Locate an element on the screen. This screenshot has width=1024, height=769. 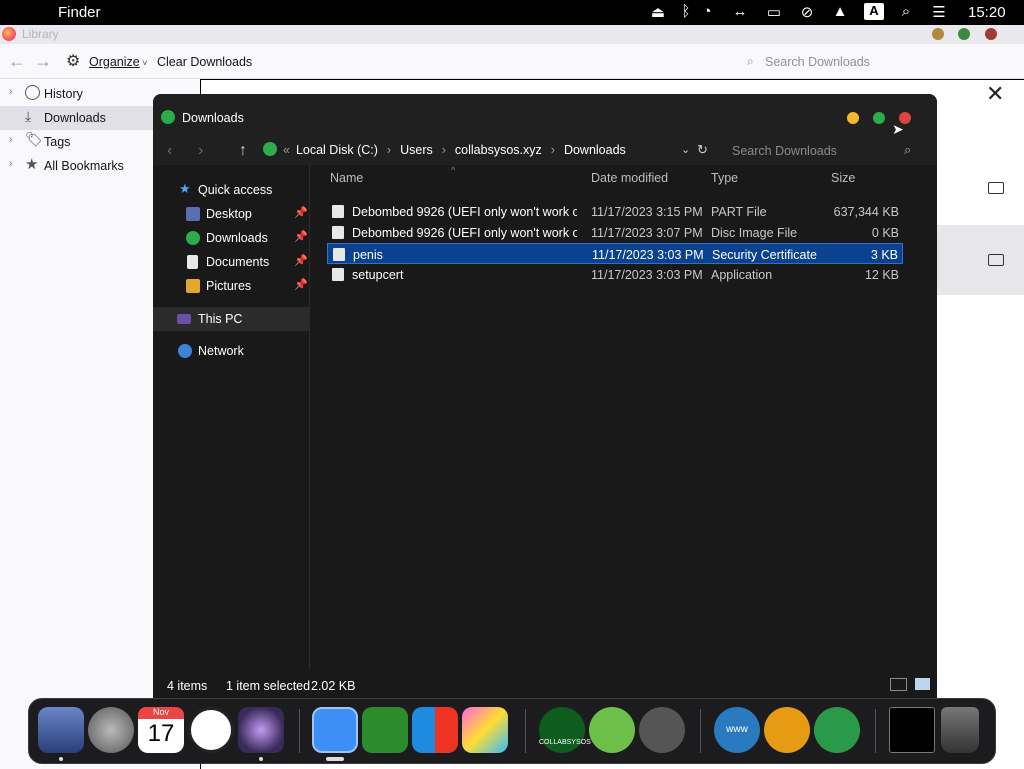
nav-item-documents: Documents 📌 is located at coordinates (231, 262).